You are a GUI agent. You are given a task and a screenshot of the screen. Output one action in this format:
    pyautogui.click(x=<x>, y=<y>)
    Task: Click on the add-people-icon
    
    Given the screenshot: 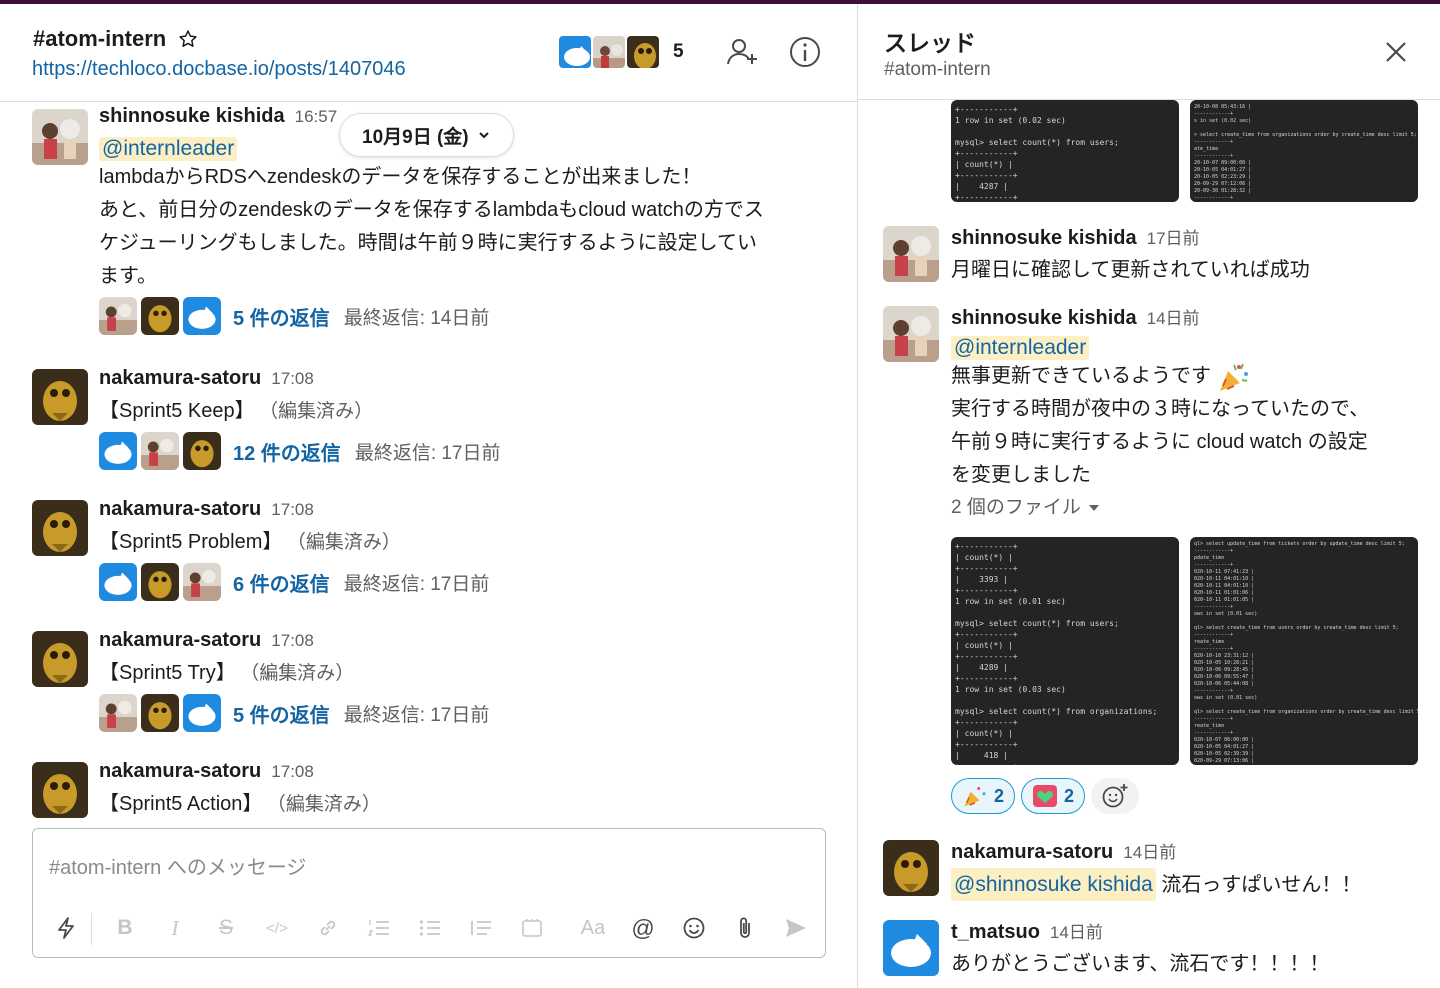 What is the action you would take?
    pyautogui.click(x=742, y=52)
    